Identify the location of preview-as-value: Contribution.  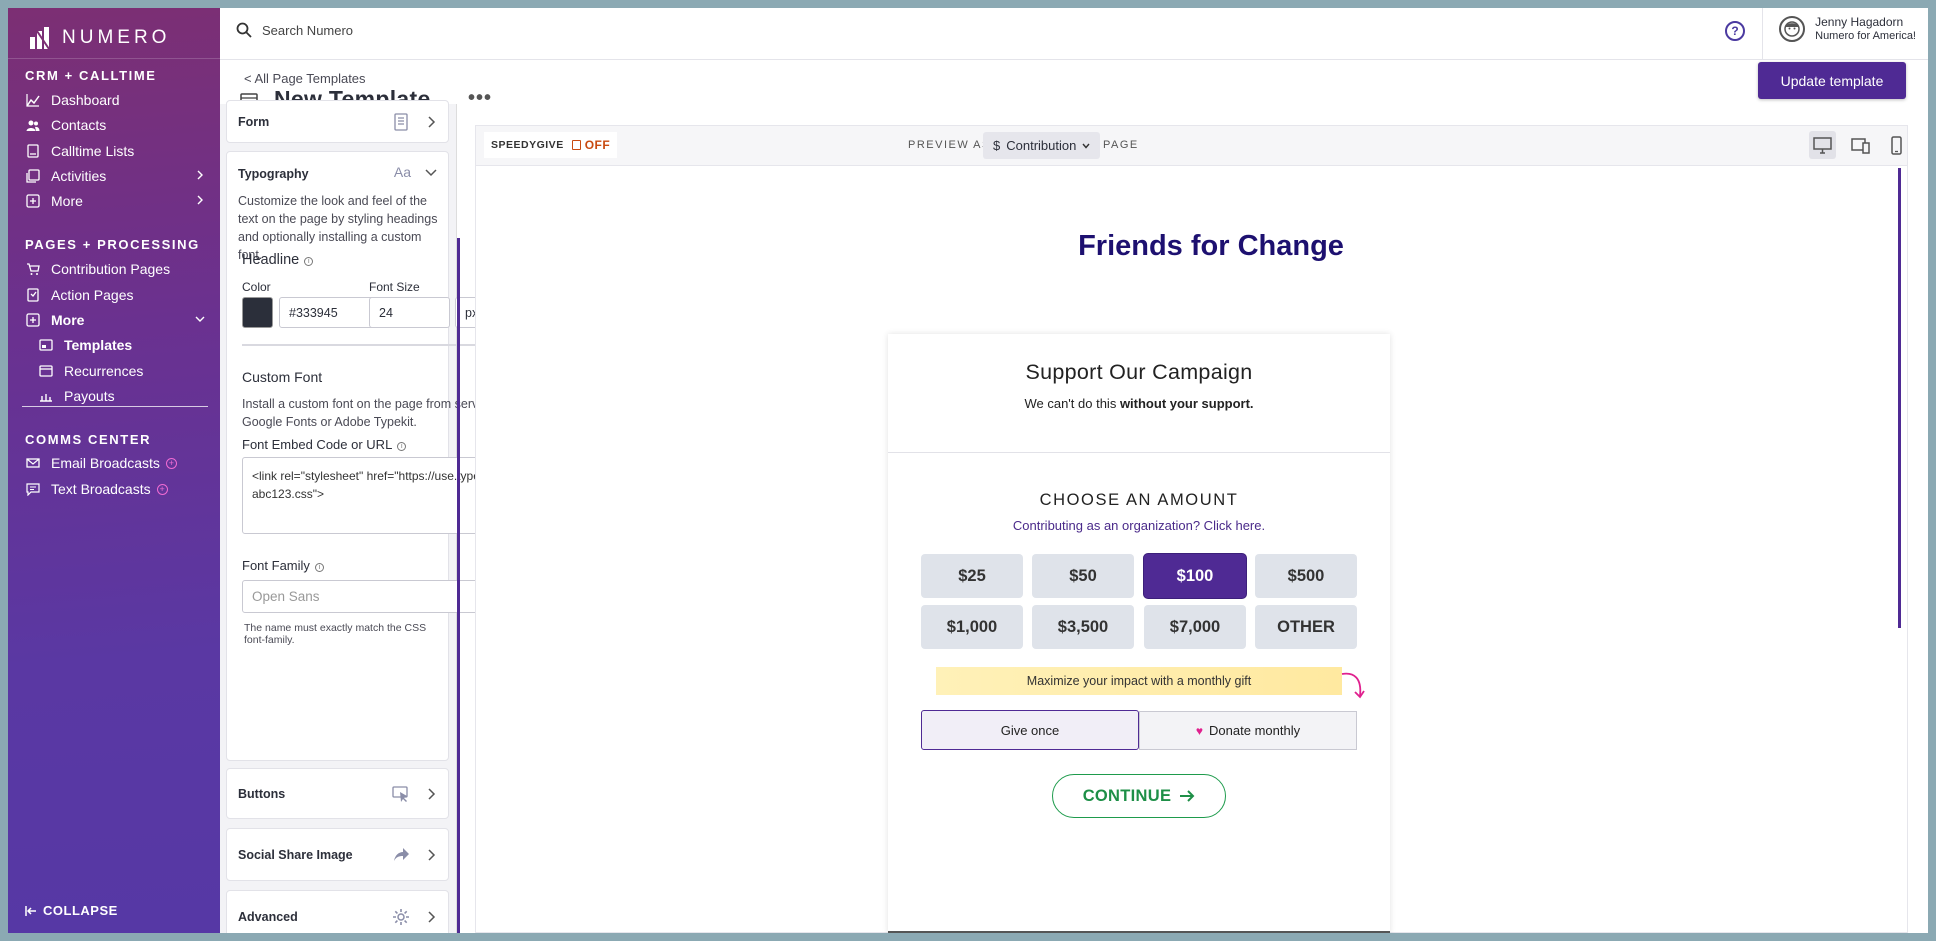
(1041, 145).